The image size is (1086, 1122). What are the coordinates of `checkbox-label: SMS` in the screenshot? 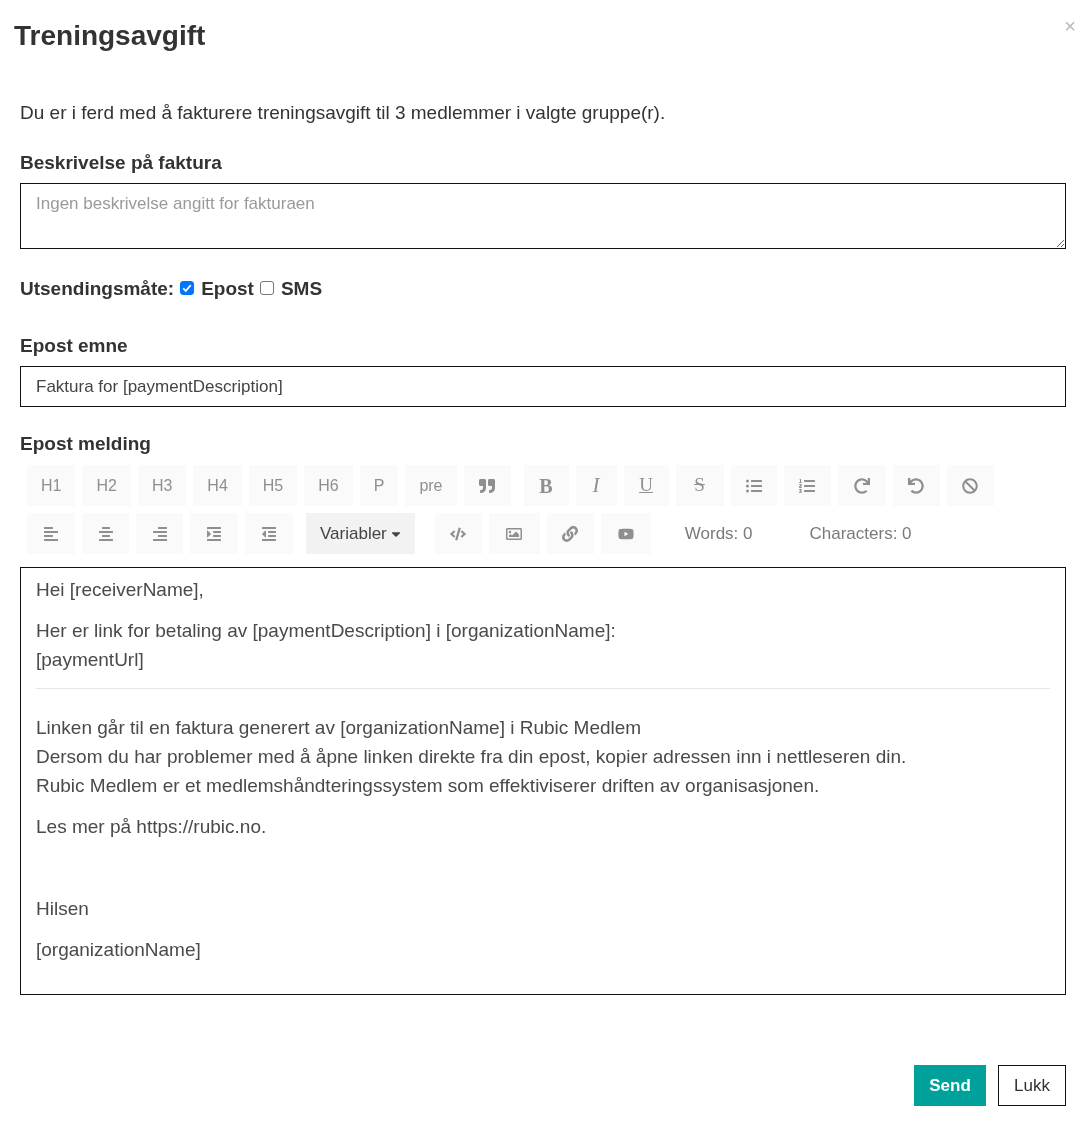 It's located at (301, 289).